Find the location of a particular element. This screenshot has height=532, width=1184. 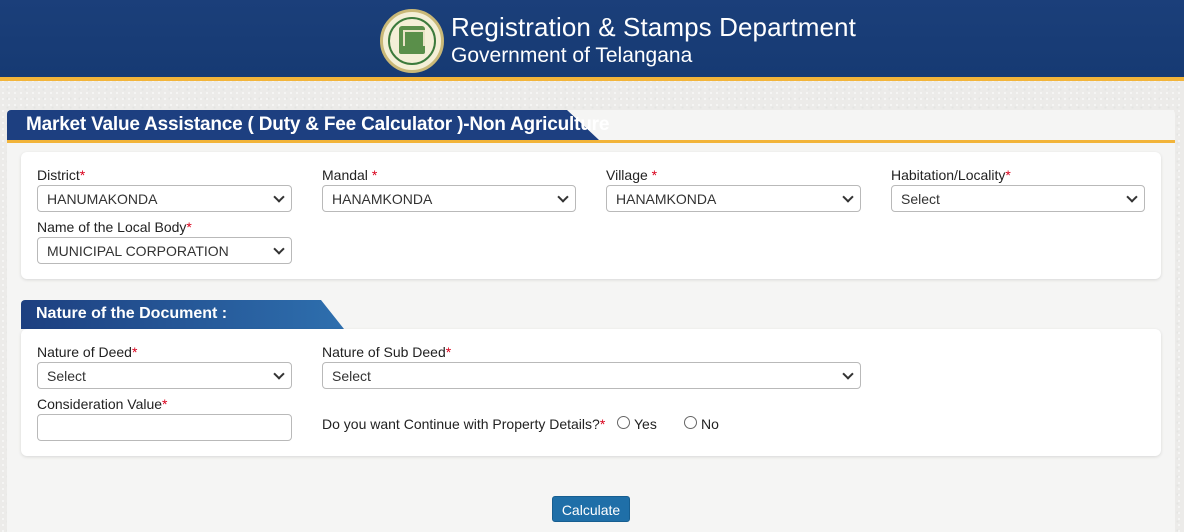

header-title: Registration & Stamps Department is located at coordinates (653, 27).